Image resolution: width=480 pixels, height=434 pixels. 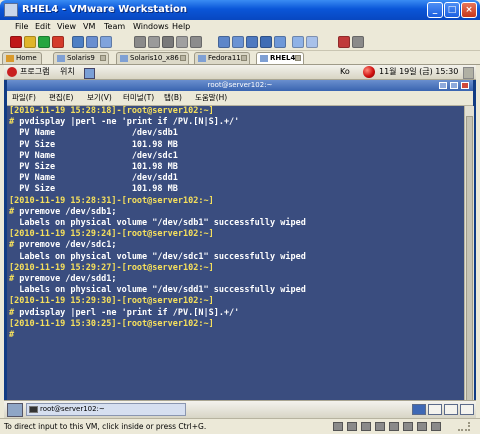 What do you see at coordinates (106, 42) in the screenshot?
I see `snapshot-manager-icon` at bounding box center [106, 42].